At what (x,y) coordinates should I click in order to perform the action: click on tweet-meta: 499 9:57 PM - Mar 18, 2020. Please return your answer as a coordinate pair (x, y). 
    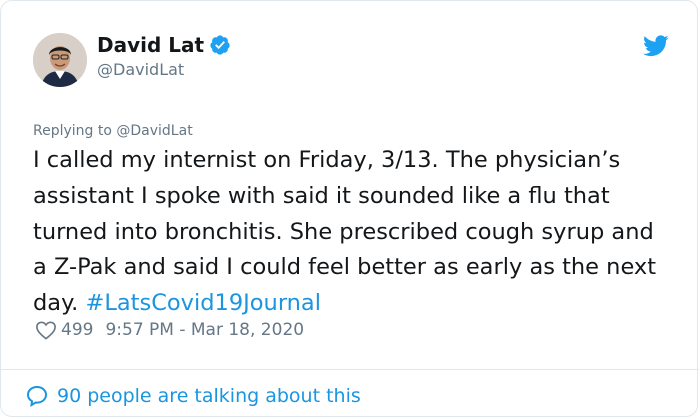
    Looking at the image, I should click on (169, 330).